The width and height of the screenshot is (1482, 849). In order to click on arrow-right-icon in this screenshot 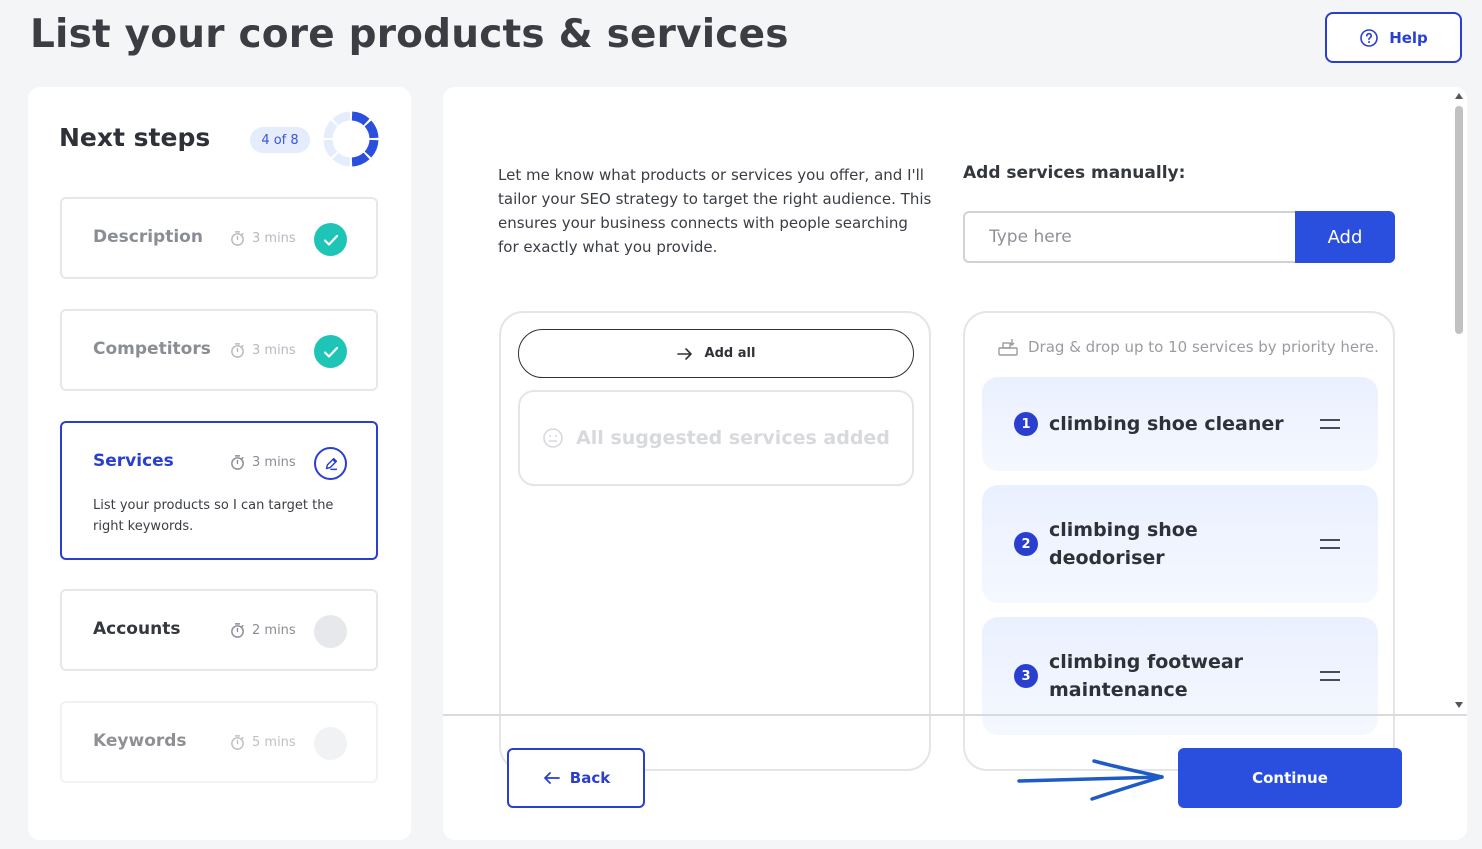, I will do `click(684, 353)`.